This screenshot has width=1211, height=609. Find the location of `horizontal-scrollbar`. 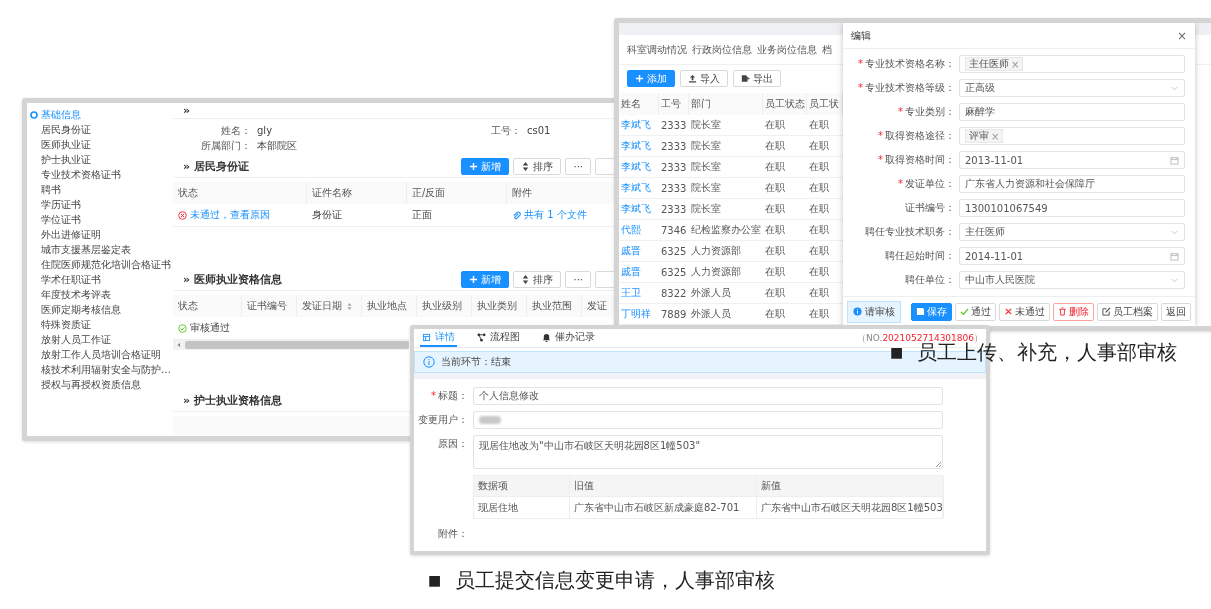

horizontal-scrollbar is located at coordinates (291, 345).